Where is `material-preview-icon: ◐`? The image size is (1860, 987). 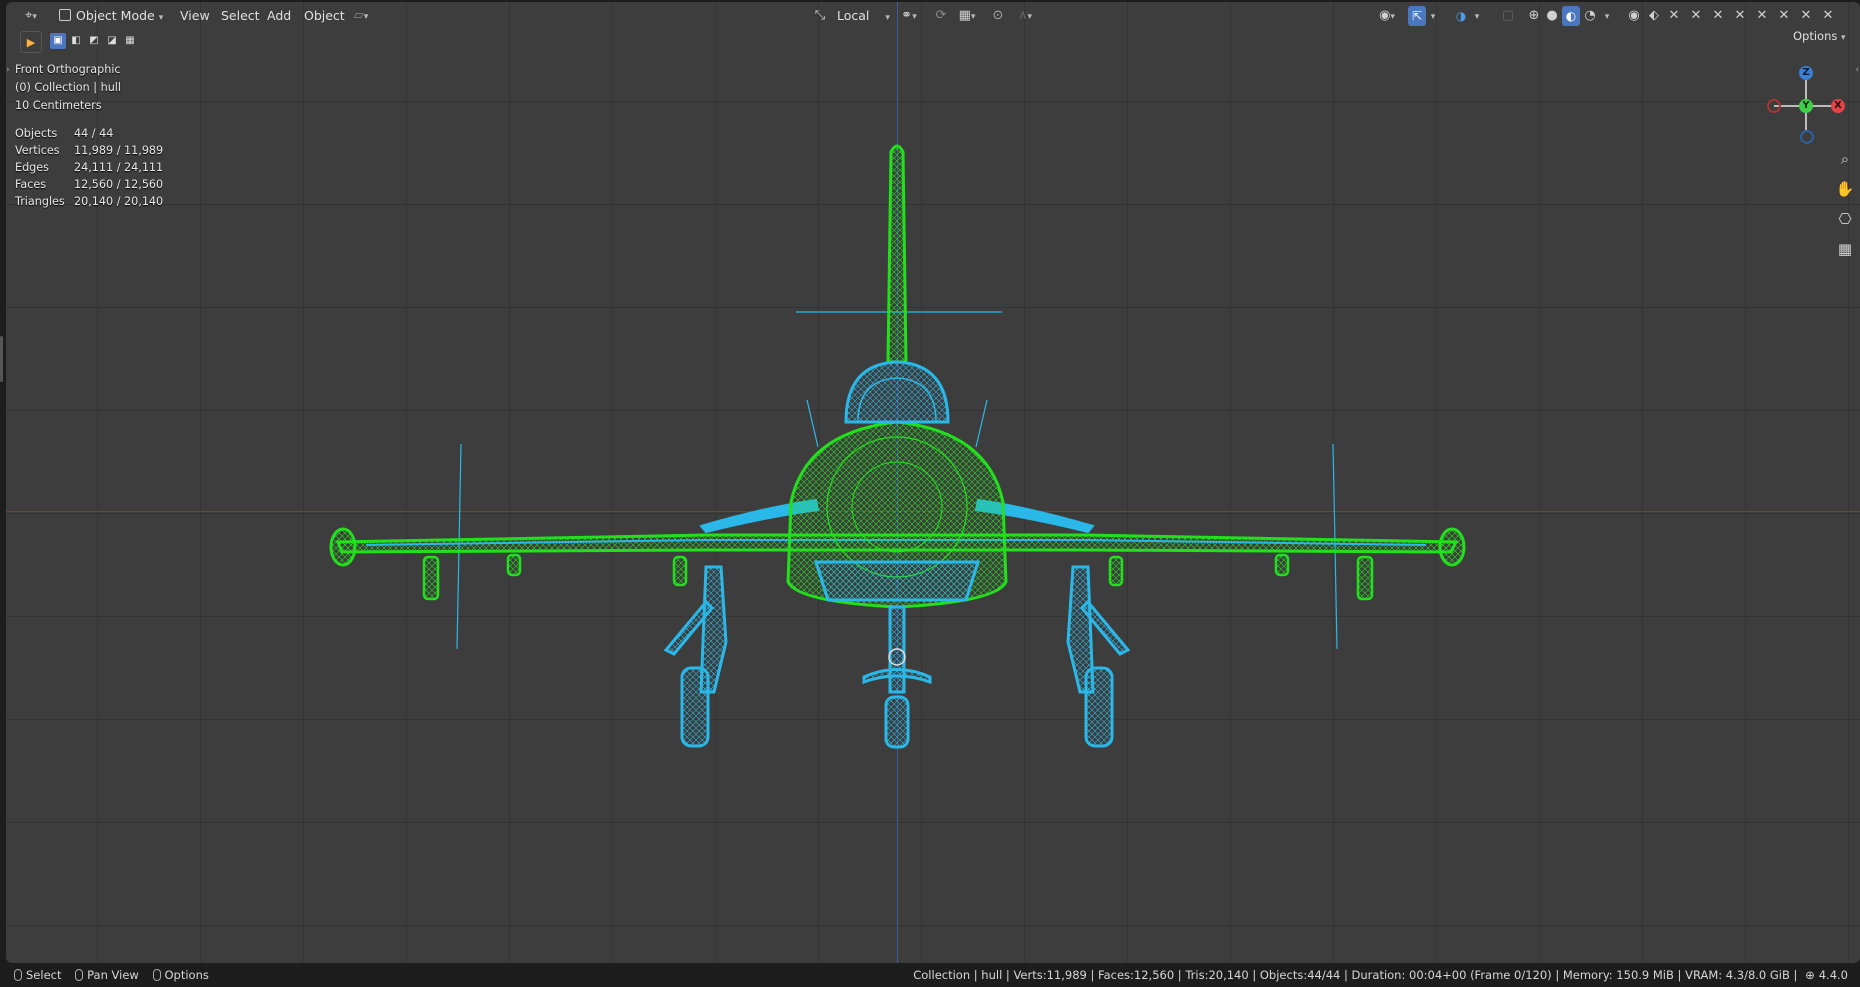
material-preview-icon: ◐ is located at coordinates (1571, 16).